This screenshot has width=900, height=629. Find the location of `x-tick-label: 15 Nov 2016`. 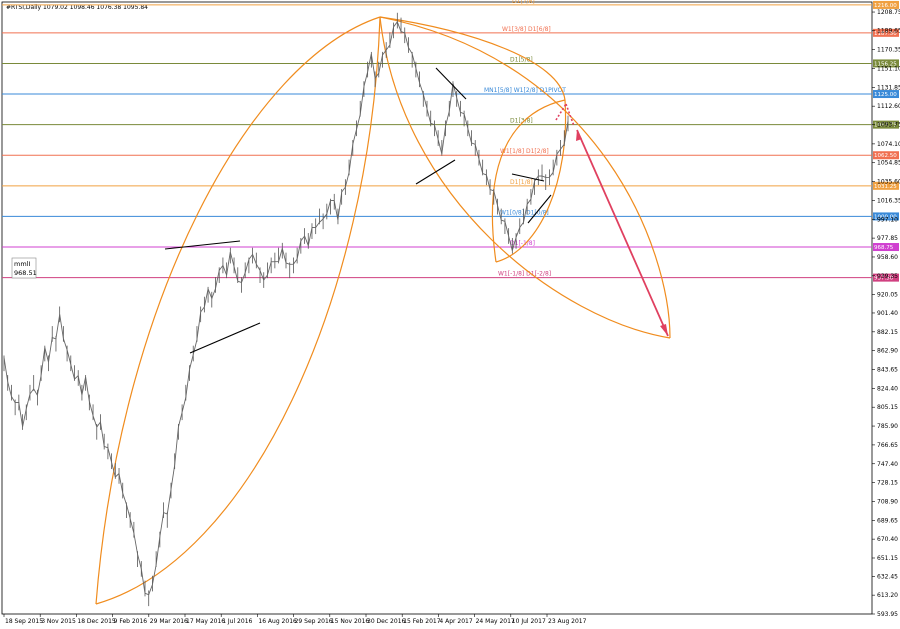

x-tick-label: 15 Nov 2016 is located at coordinates (350, 621).